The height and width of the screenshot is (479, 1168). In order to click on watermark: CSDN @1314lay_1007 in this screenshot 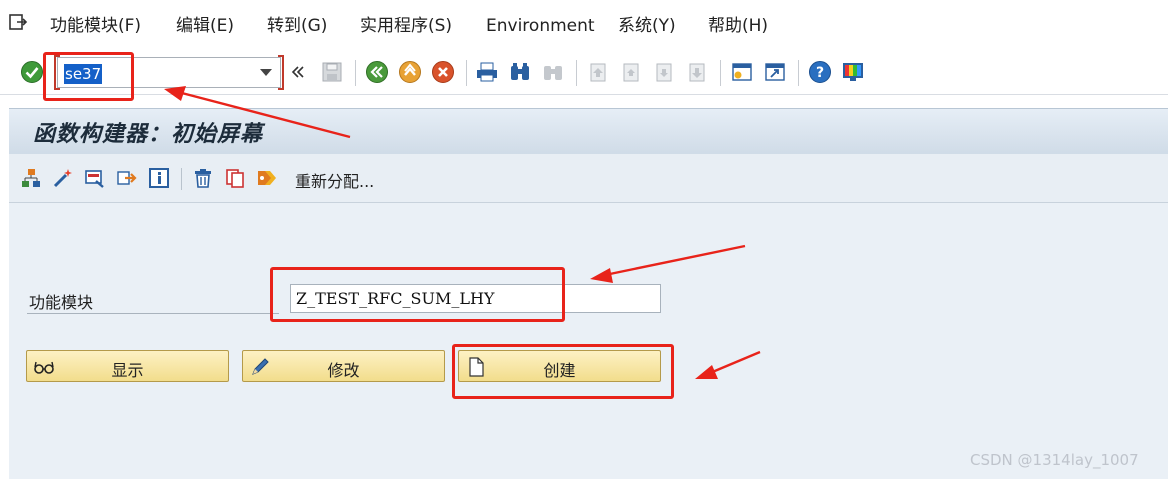, I will do `click(1054, 460)`.